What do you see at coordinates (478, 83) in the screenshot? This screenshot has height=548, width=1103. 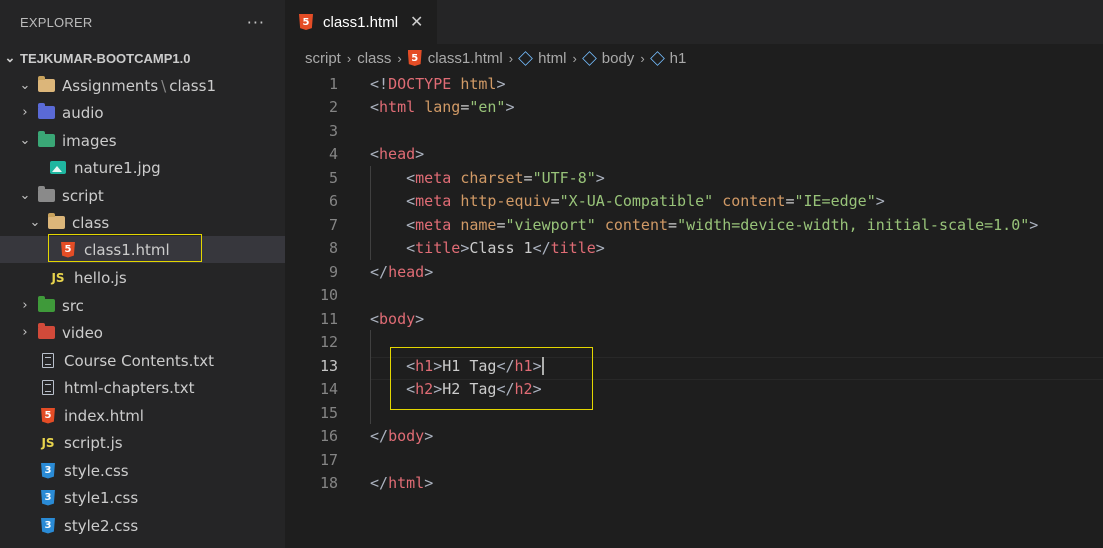 I see `code-token: html` at bounding box center [478, 83].